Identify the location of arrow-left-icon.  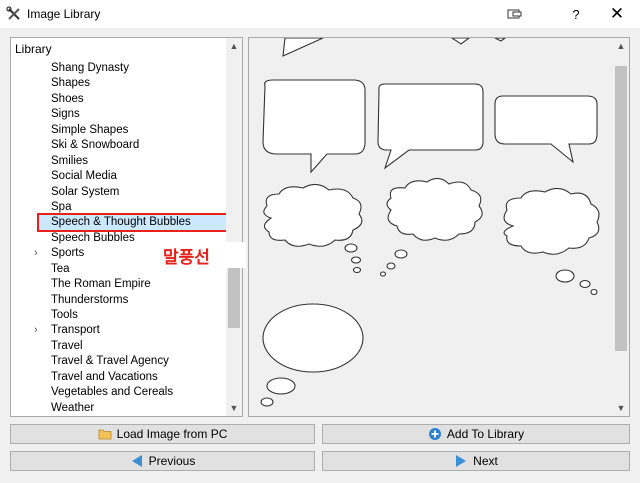
(136, 461).